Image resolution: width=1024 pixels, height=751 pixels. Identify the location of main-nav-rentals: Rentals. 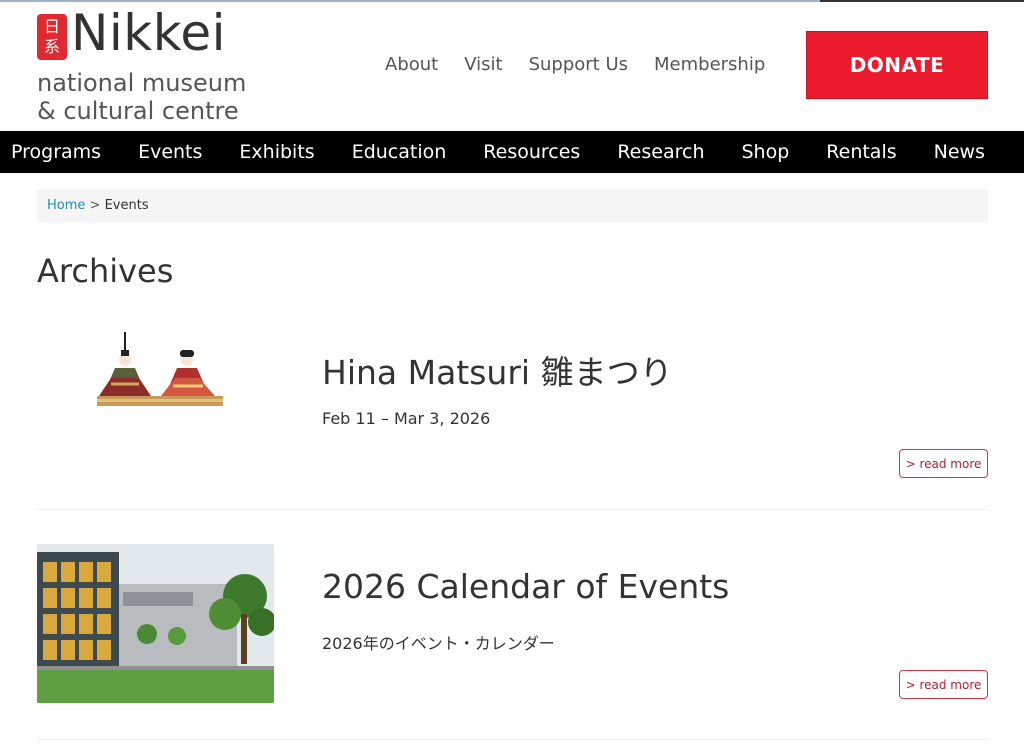
(861, 152).